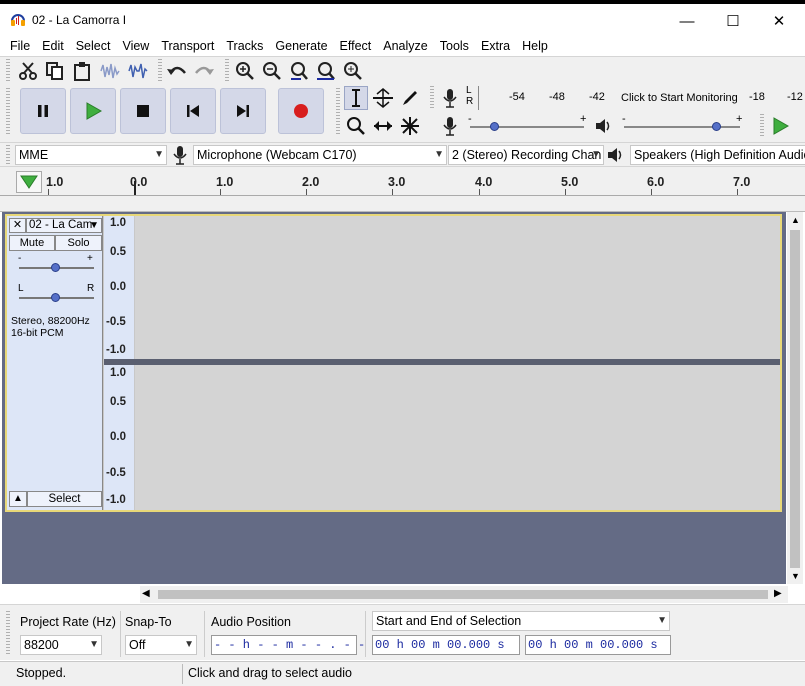 The height and width of the screenshot is (686, 805). Describe the element at coordinates (204, 71) in the screenshot. I see `redo-icon` at that location.